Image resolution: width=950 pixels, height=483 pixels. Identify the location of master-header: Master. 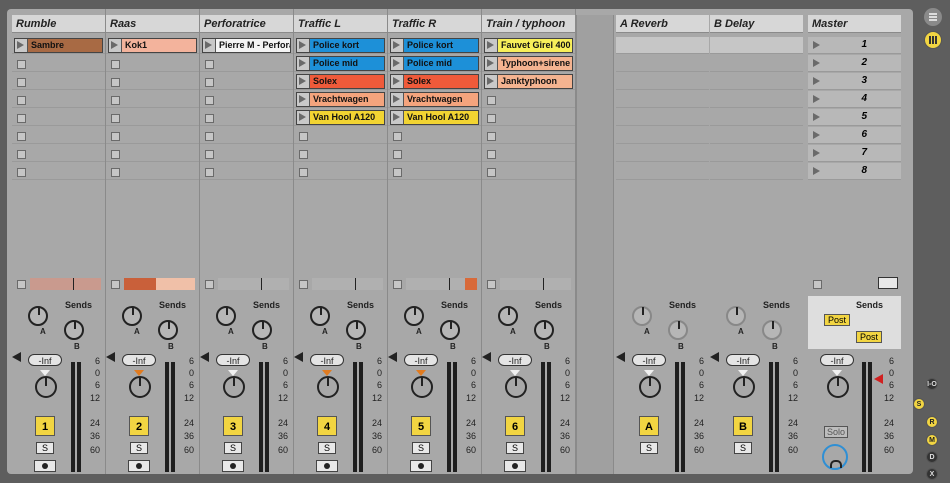
(854, 24).